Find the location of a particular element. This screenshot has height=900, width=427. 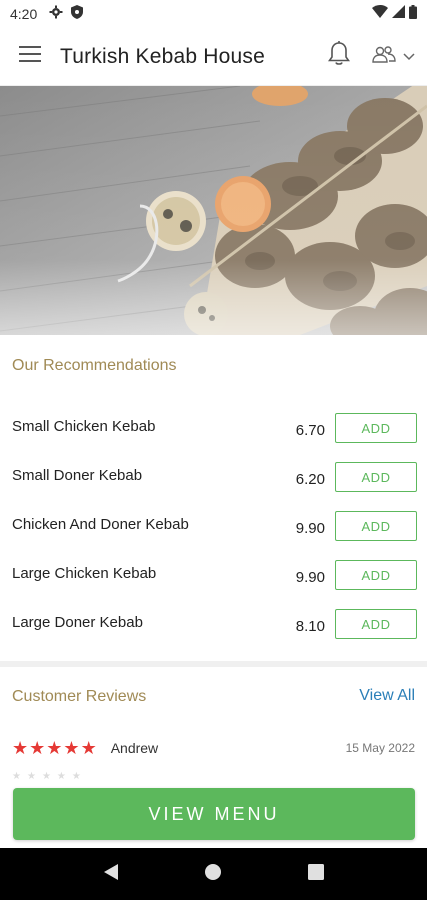

recents-icon is located at coordinates (315, 874).